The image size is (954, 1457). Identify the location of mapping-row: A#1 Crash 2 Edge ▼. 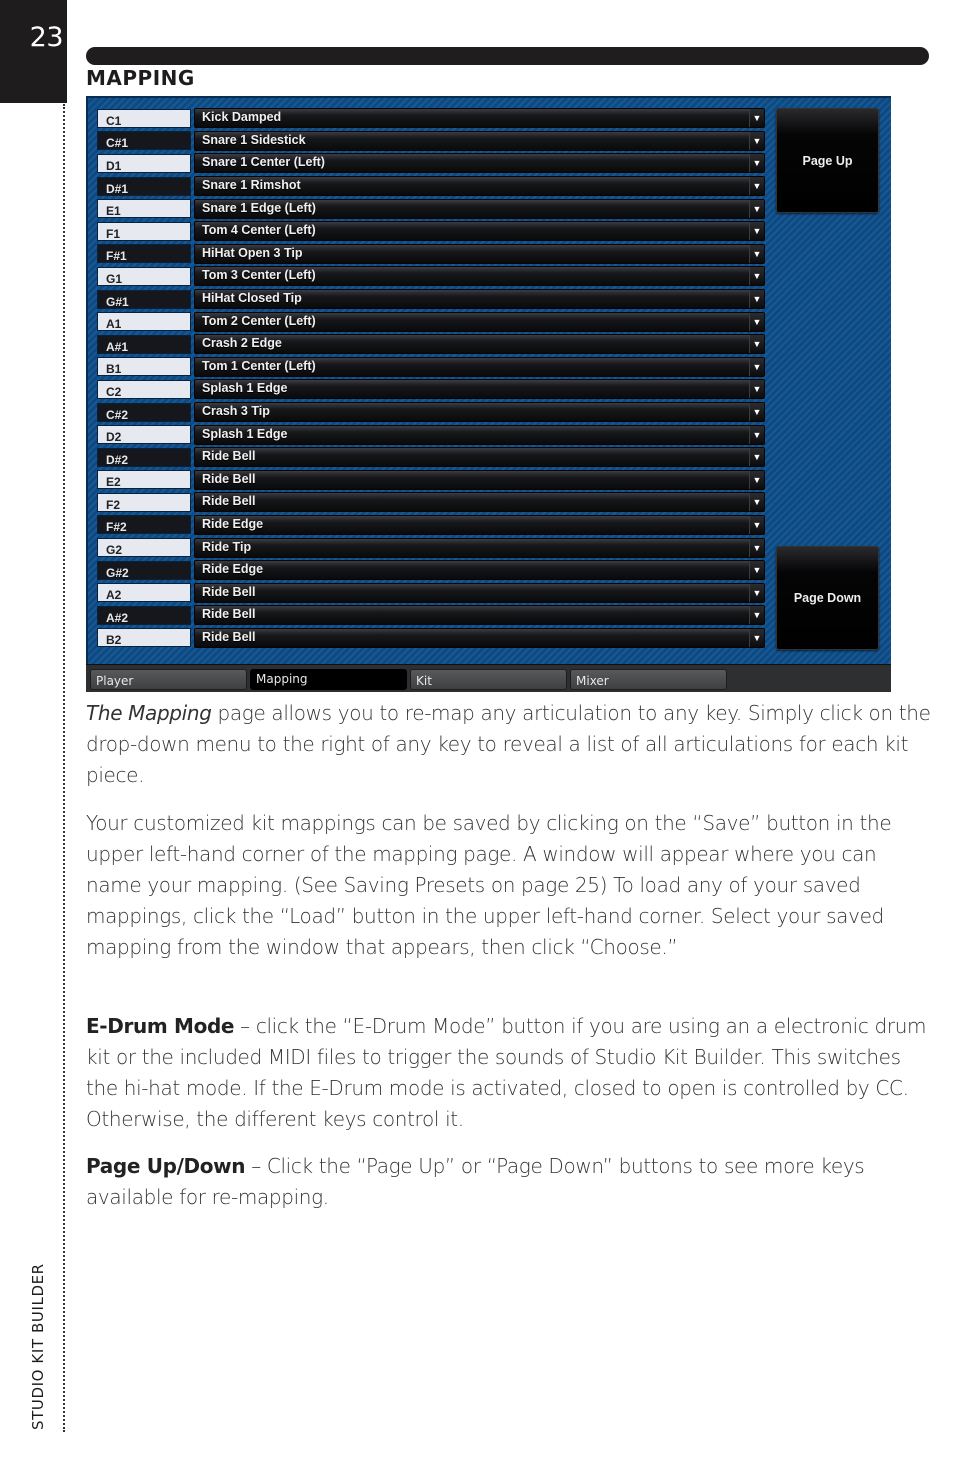
(431, 344).